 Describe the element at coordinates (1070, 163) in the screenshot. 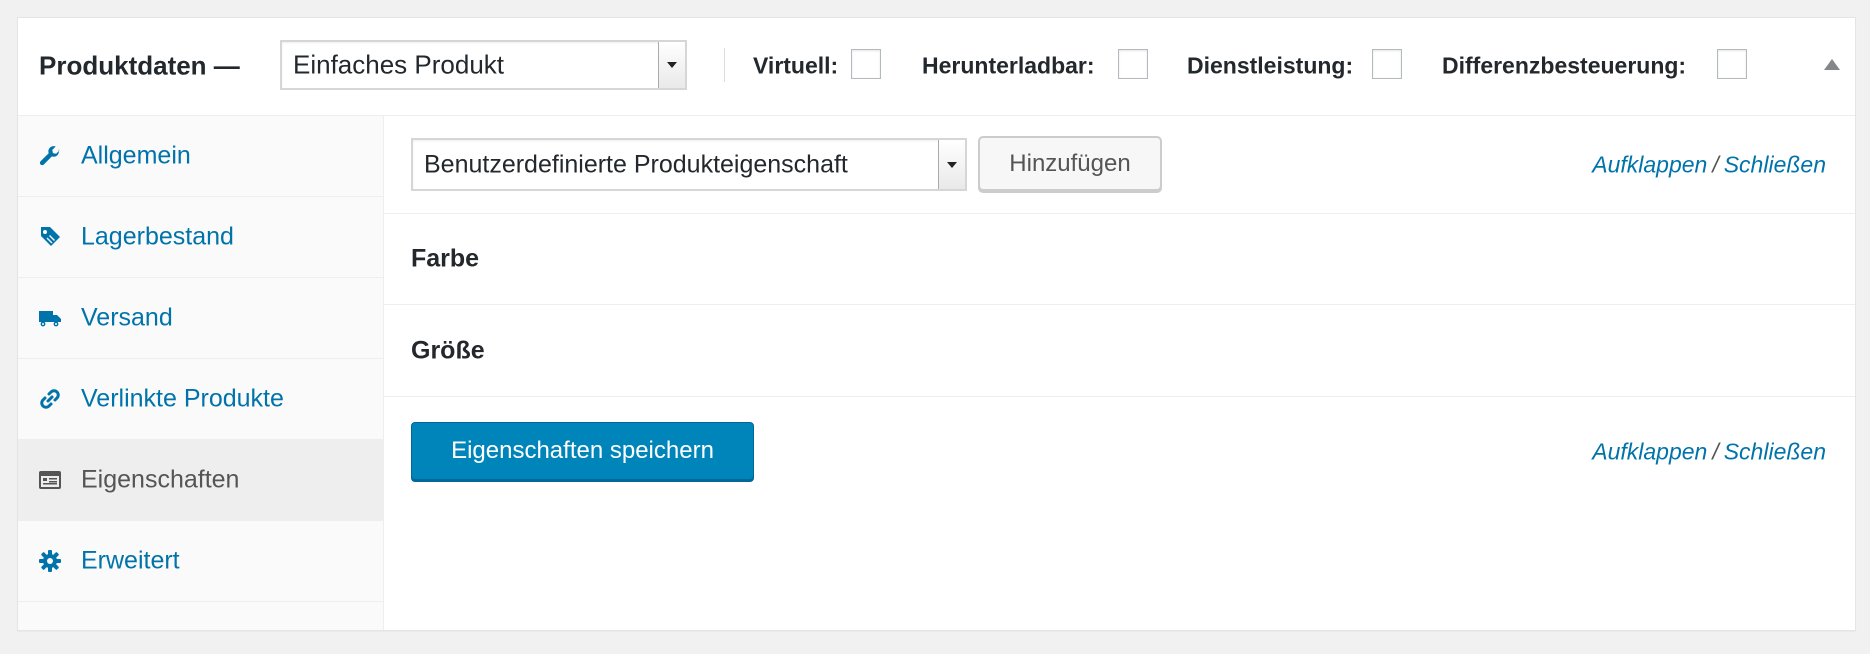

I see `add-attribute-button: Hinzufügen` at that location.